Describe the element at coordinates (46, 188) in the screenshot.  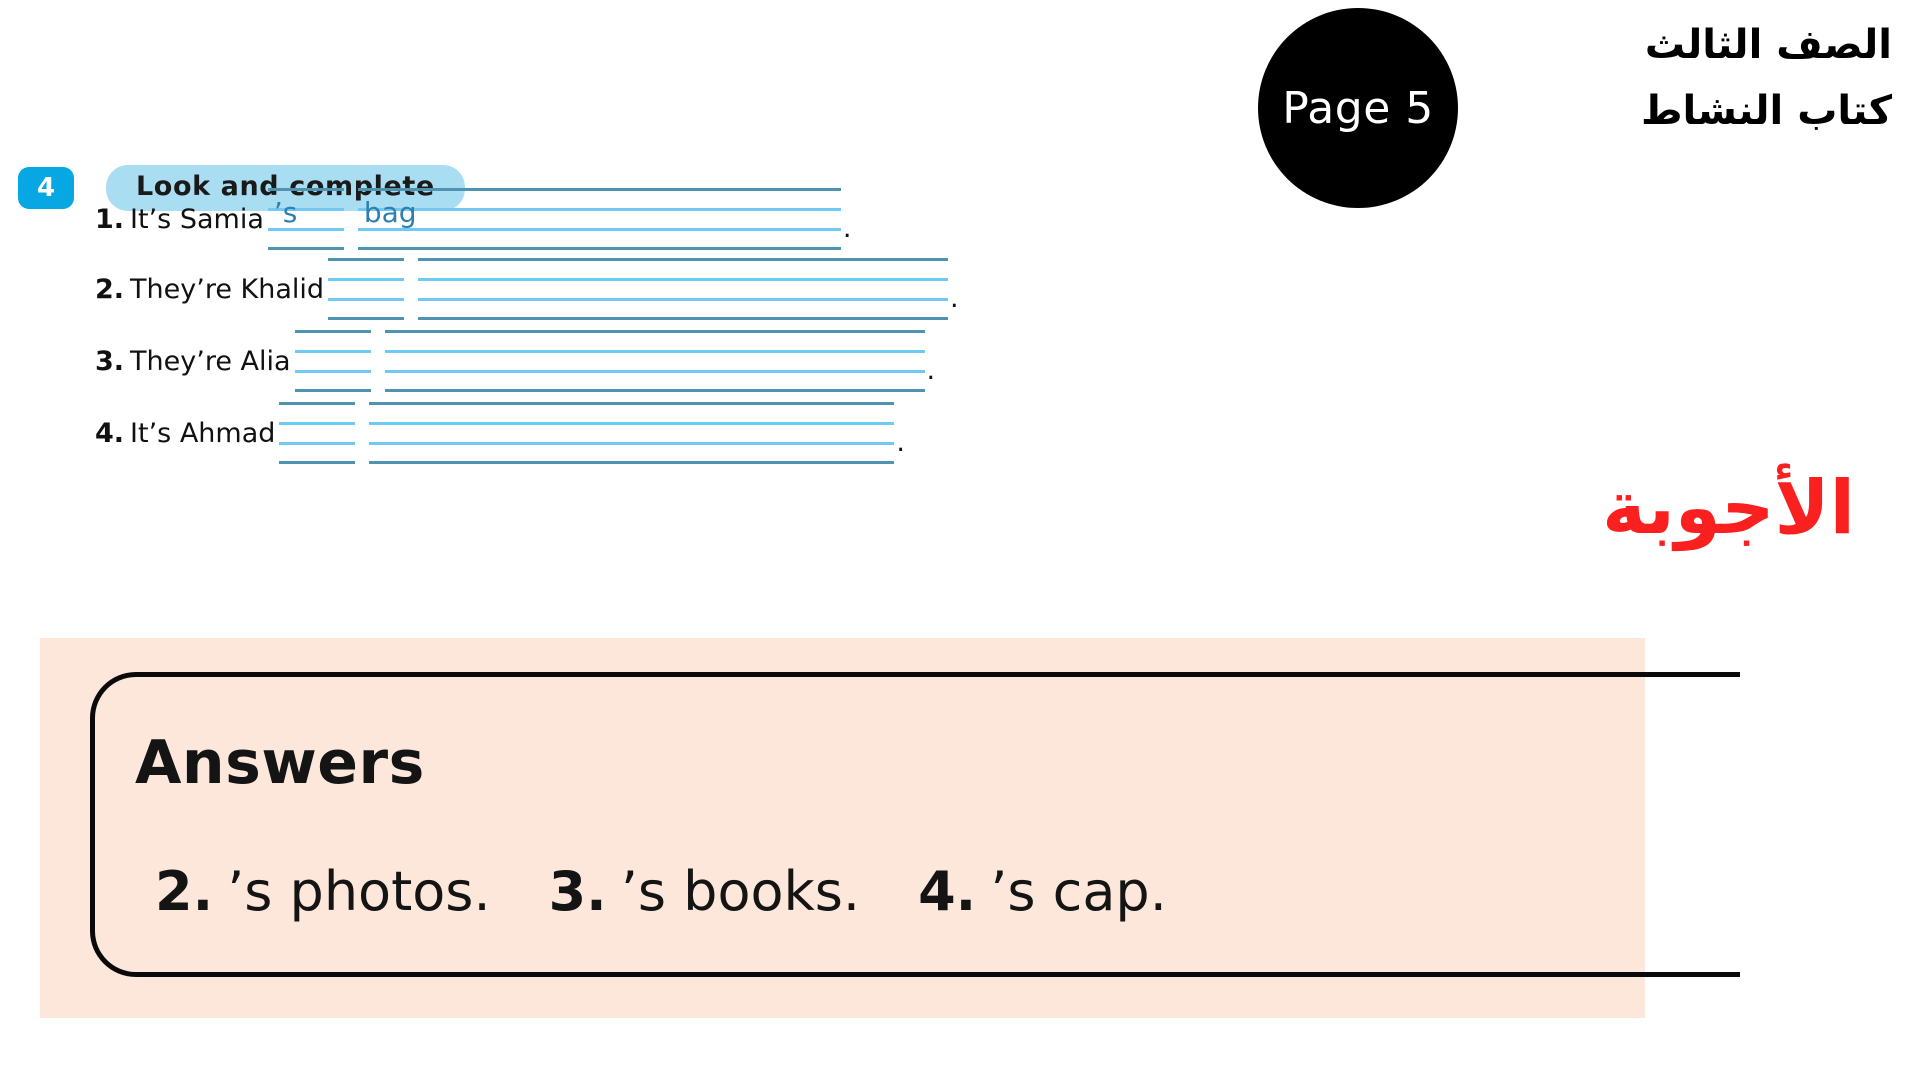
I see `exercise-number-badge: 4` at that location.